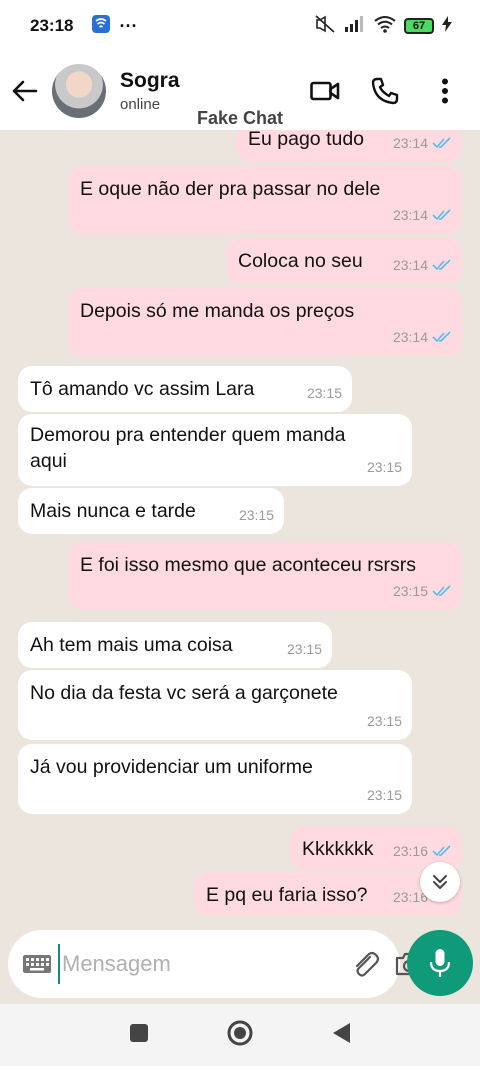 This screenshot has width=480, height=1066. I want to click on message-time: 23:16, so click(410, 851).